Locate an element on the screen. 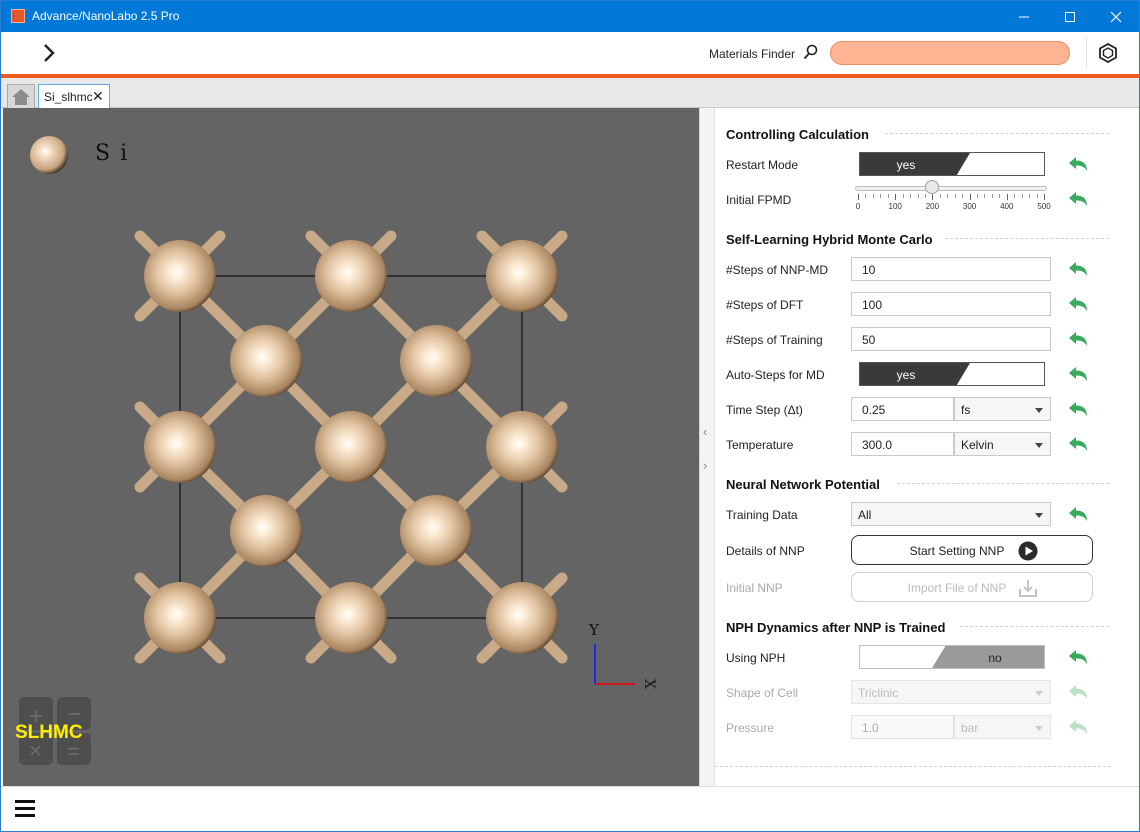 This screenshot has height=832, width=1140. toggle-value: no is located at coordinates (995, 658).